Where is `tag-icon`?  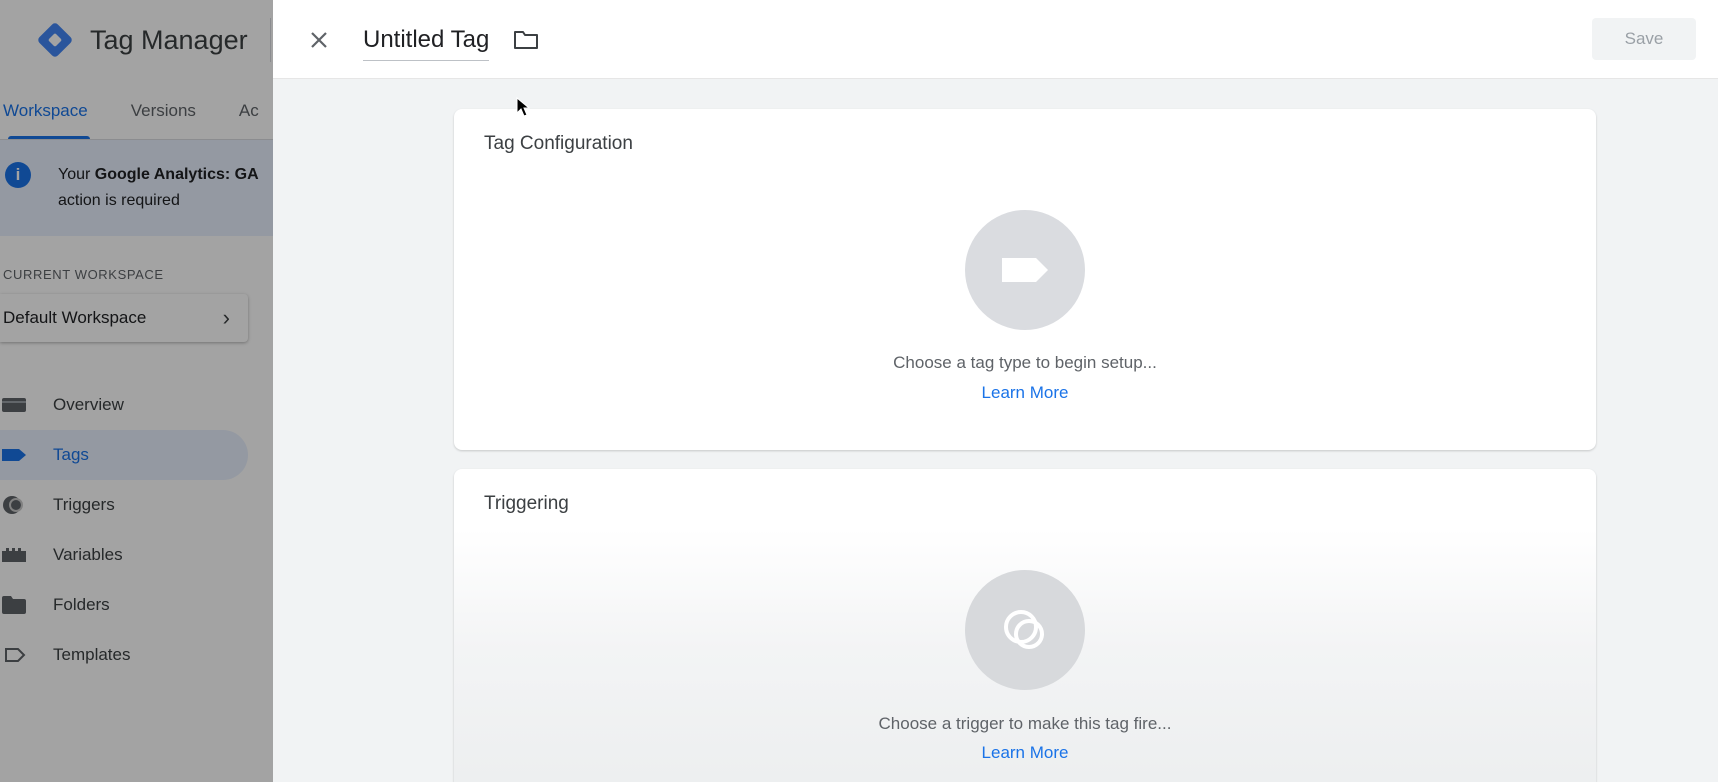 tag-icon is located at coordinates (1025, 270).